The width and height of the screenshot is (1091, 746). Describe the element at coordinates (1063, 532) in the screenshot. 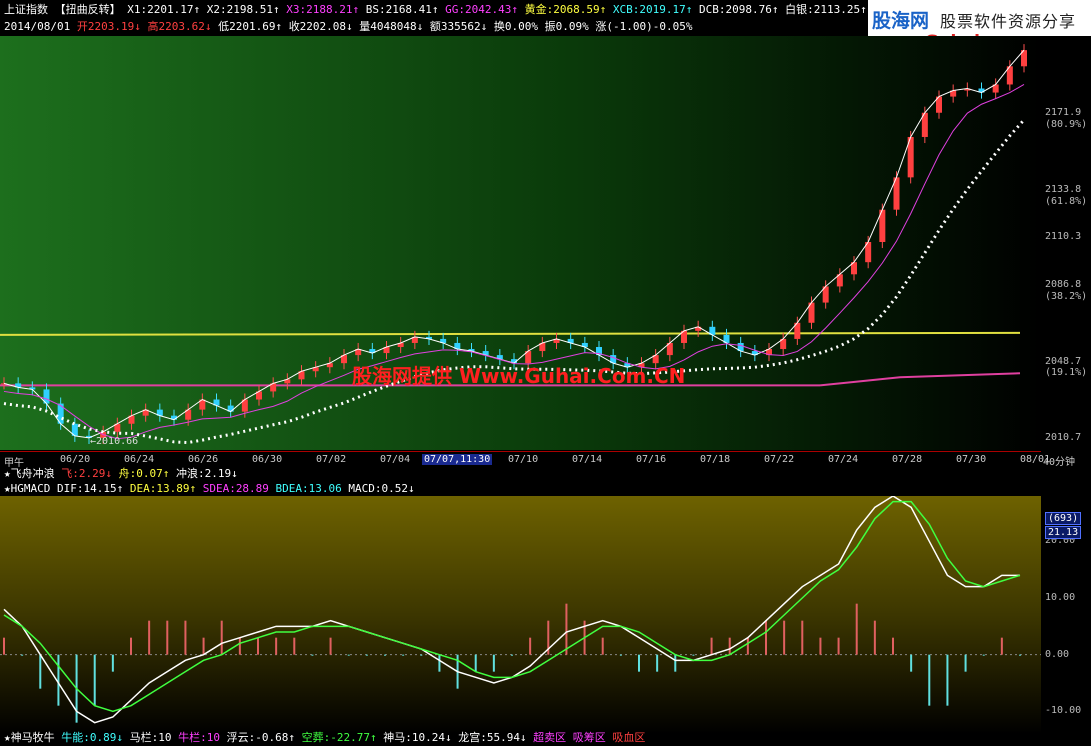

I see `macd-badge-value: 21.13` at that location.